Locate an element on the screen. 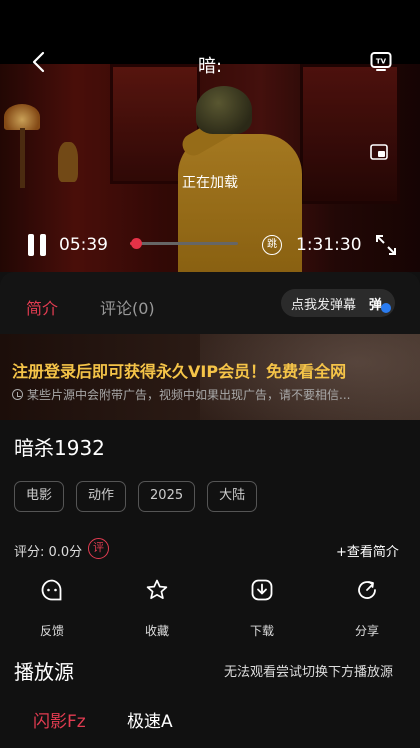 The height and width of the screenshot is (748, 420). tab-bar: 简介 评论(0) 点我发弹幕 弹 is located at coordinates (210, 303).